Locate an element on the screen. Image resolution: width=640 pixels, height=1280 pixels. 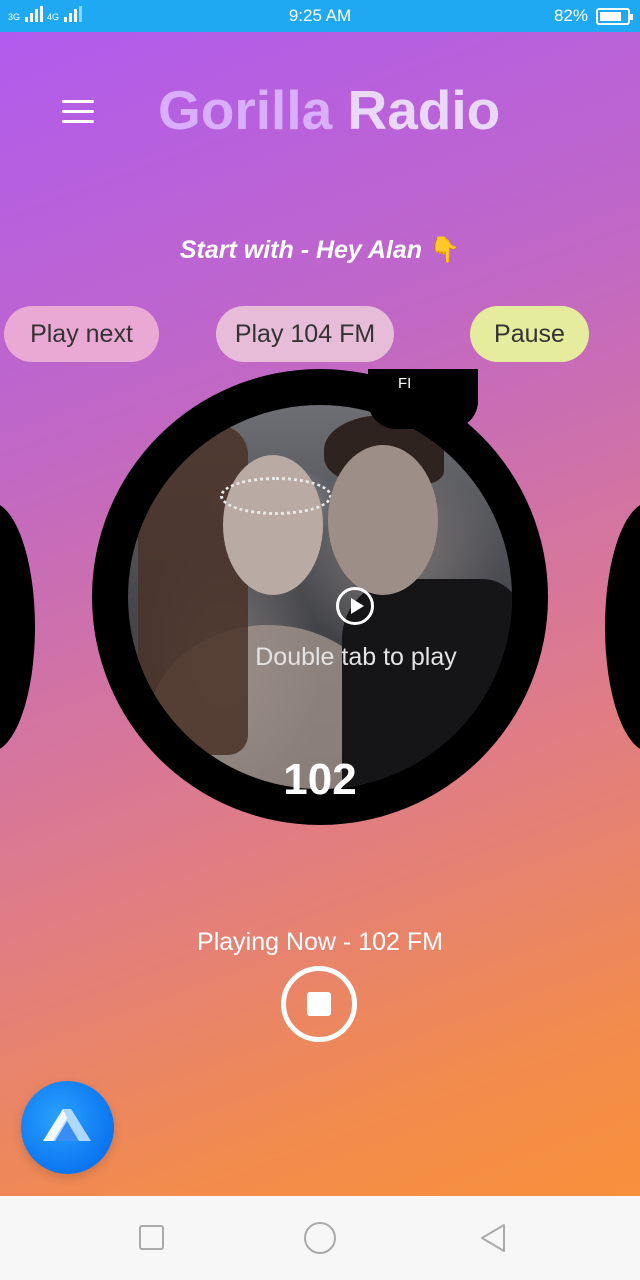
alan-assistant-button is located at coordinates (67, 1127).